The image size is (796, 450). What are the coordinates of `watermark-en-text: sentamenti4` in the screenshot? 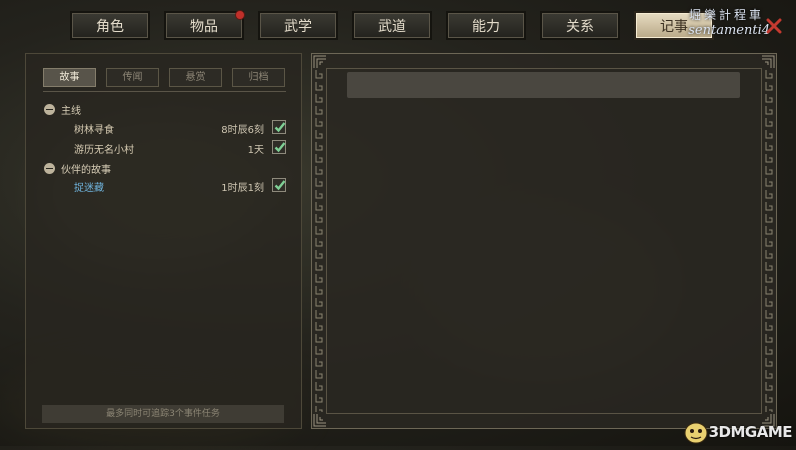 It's located at (729, 30).